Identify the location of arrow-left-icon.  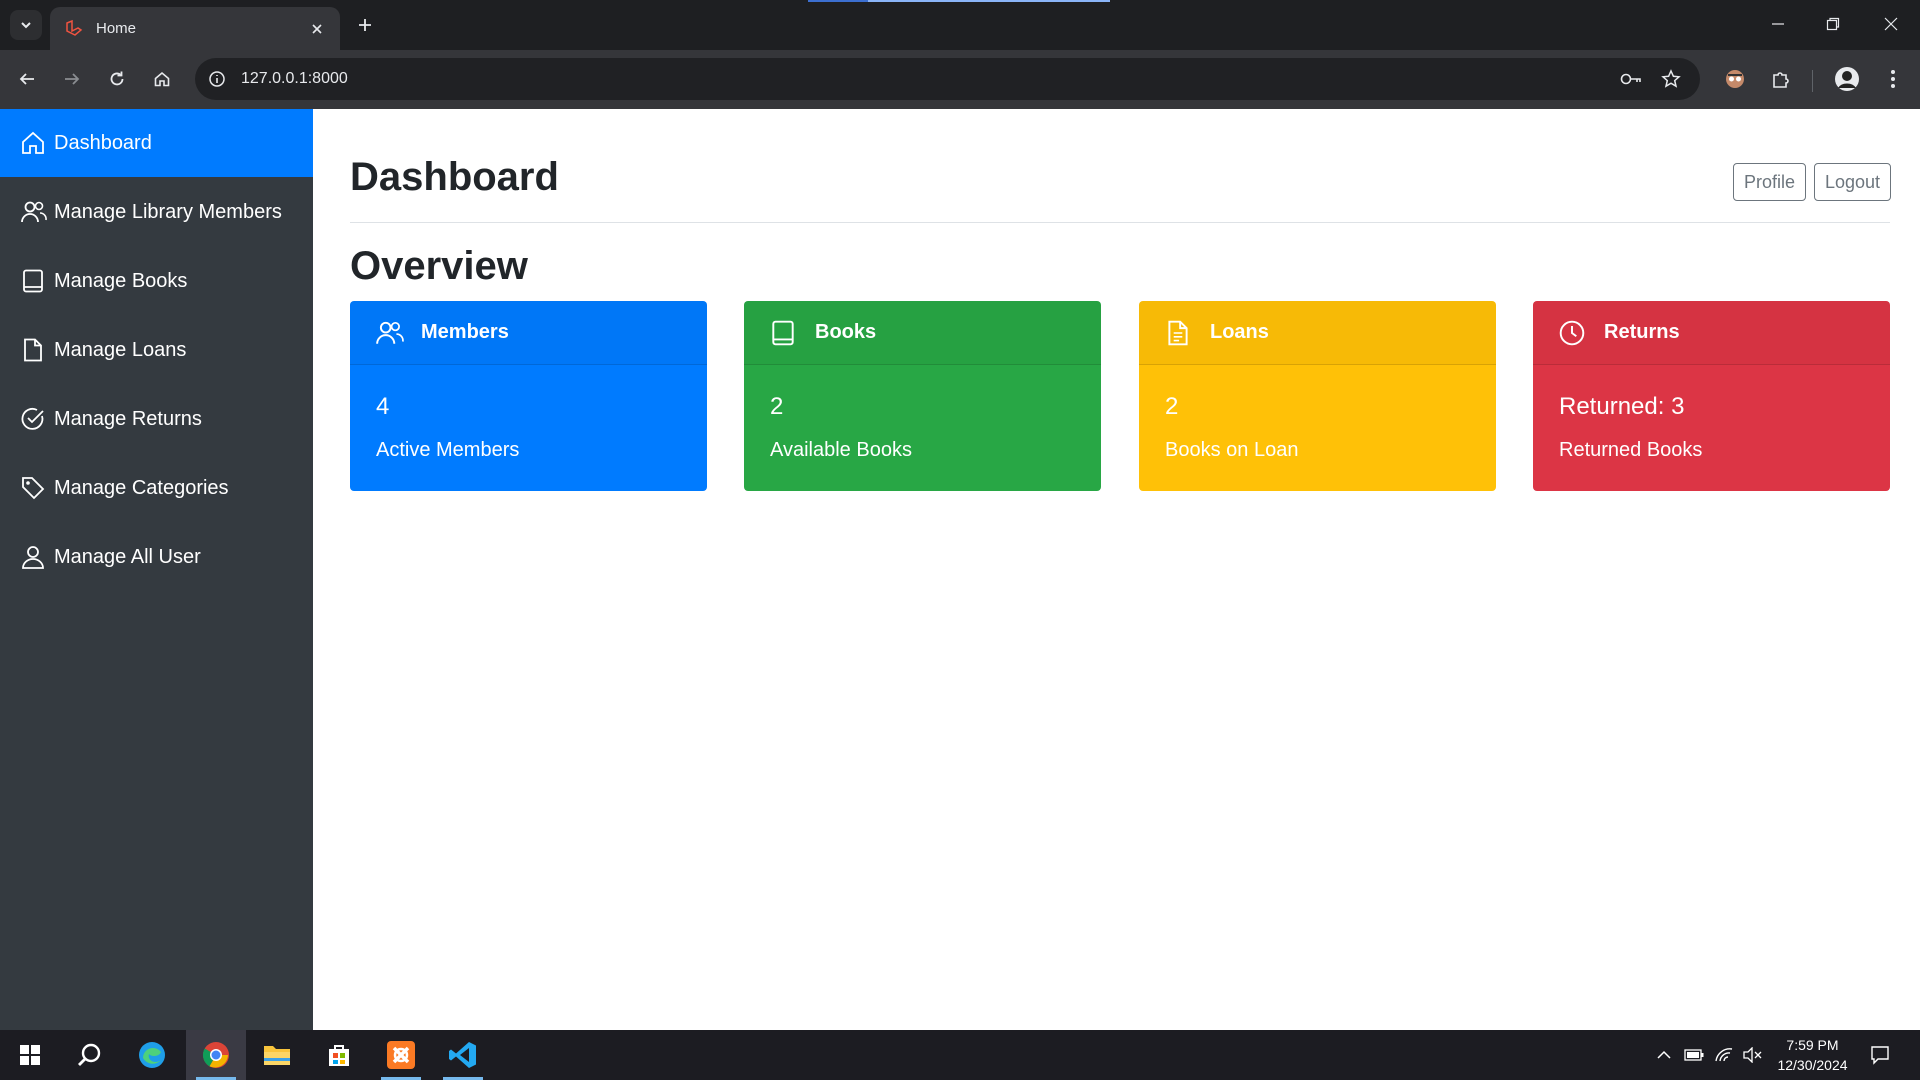
(26, 79).